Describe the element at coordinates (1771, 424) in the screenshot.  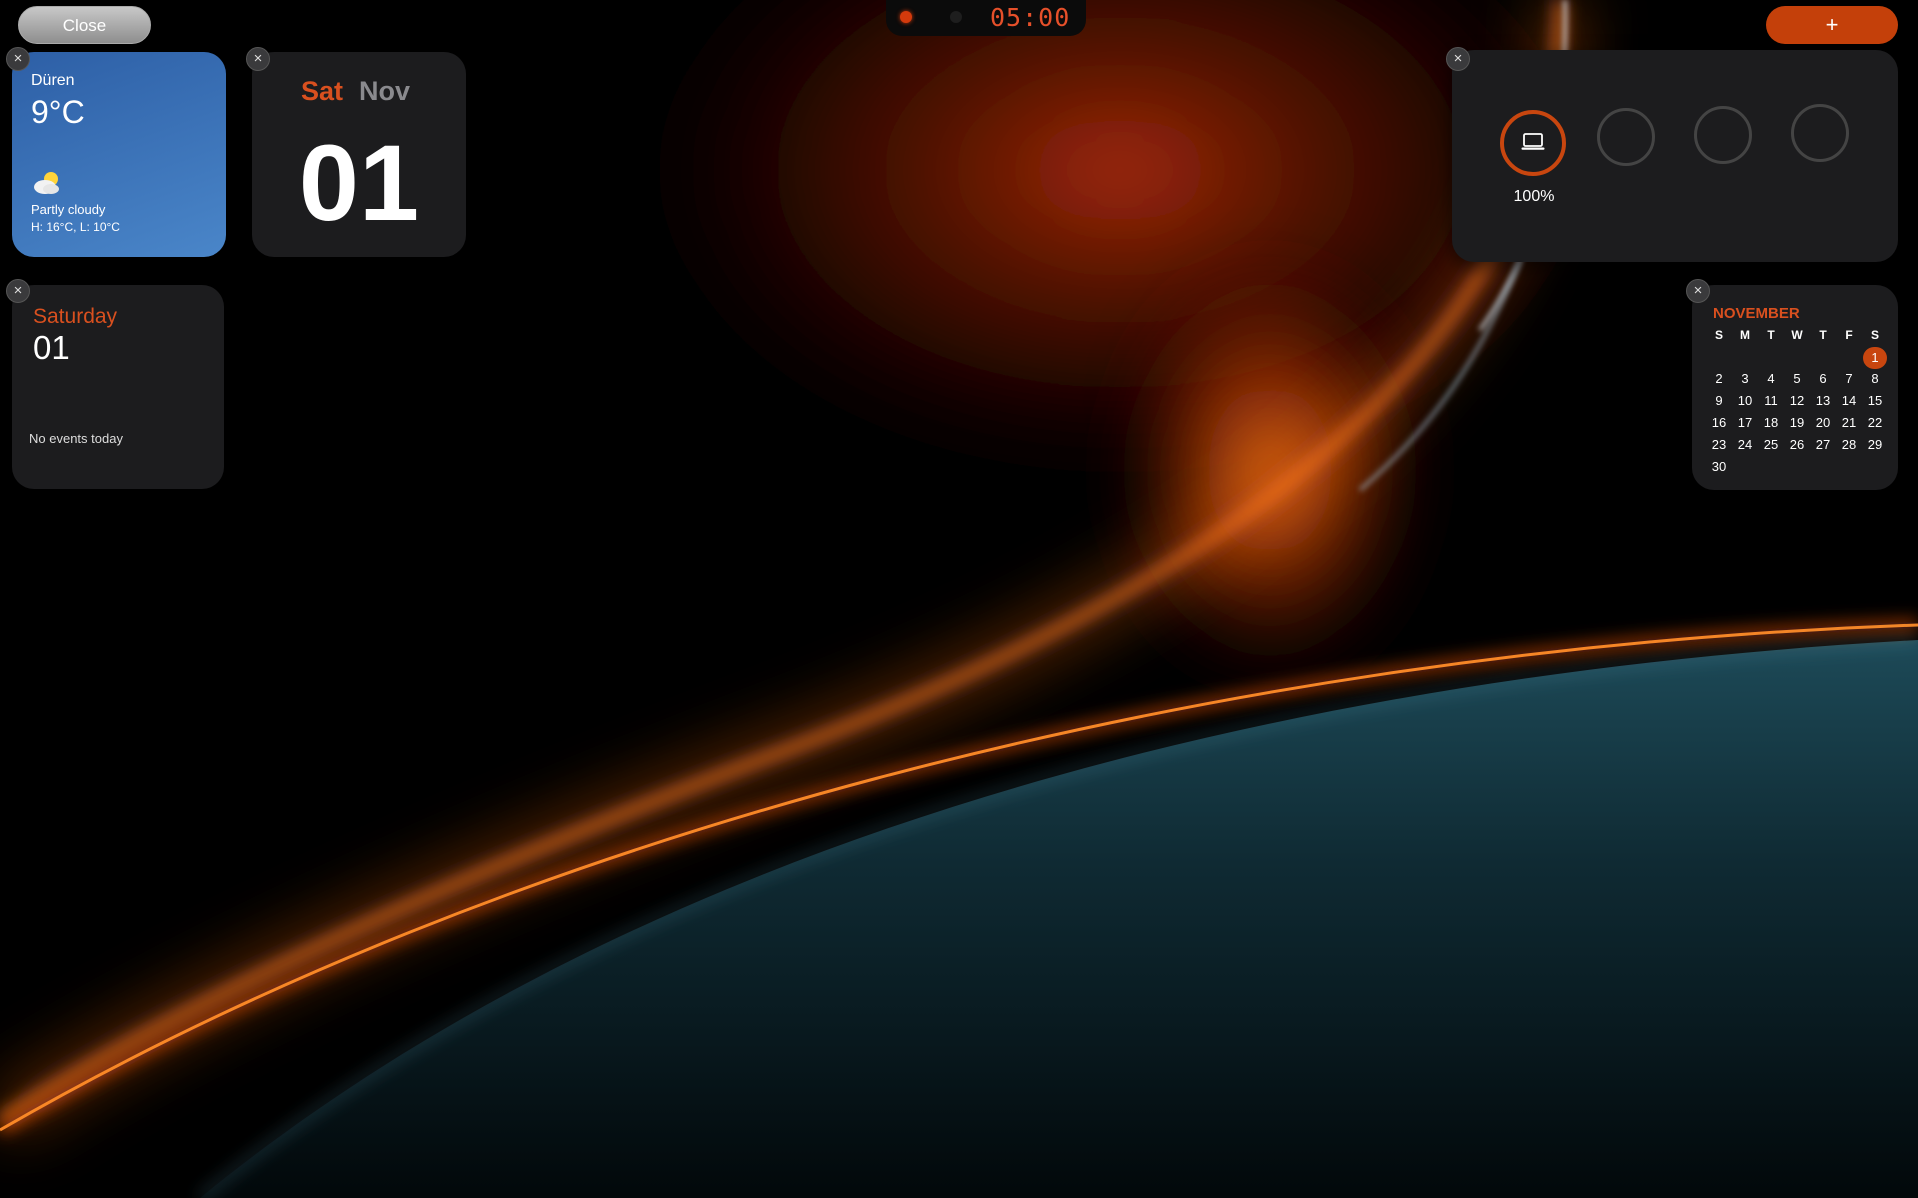
I see `calendar-day: 18` at that location.